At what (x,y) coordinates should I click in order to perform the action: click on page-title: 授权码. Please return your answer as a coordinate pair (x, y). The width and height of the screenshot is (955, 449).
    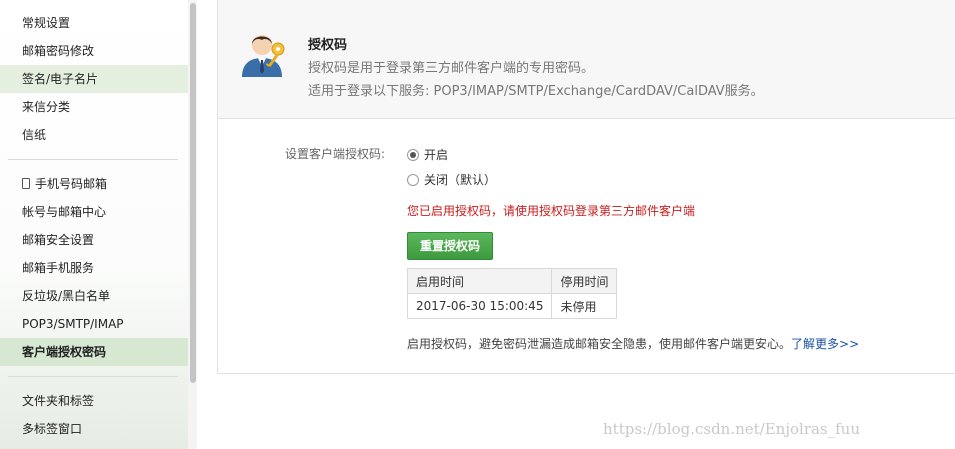
    Looking at the image, I should click on (328, 45).